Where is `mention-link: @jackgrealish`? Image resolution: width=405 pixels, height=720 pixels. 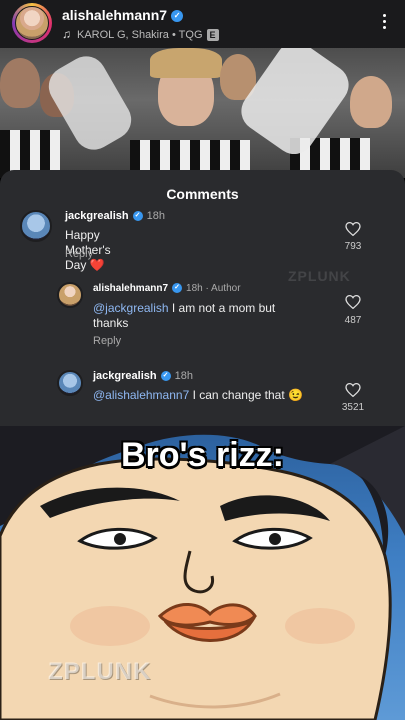
mention-link: @jackgrealish is located at coordinates (131, 308).